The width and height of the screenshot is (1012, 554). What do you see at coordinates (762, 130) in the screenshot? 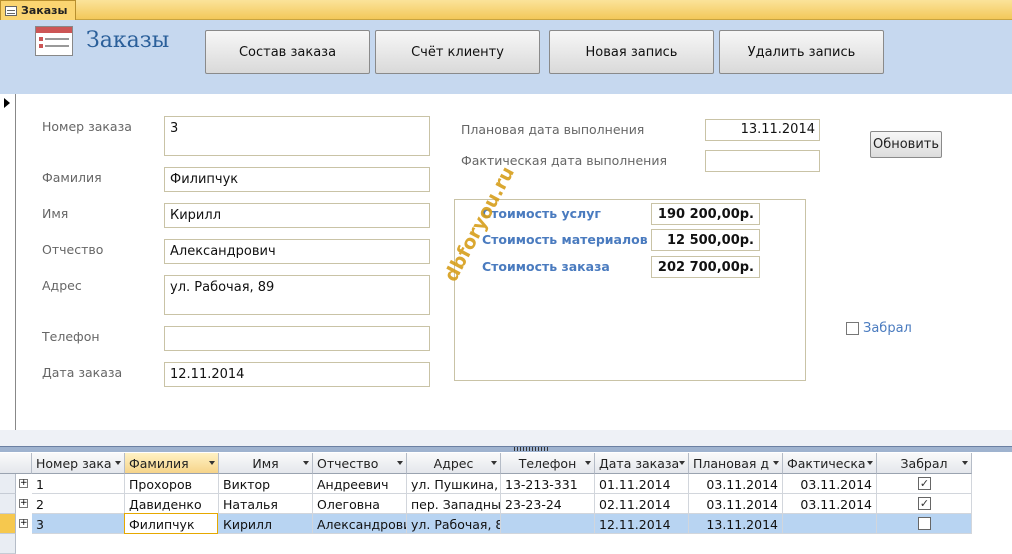
I see `planned-date-field: 13.11.2014` at bounding box center [762, 130].